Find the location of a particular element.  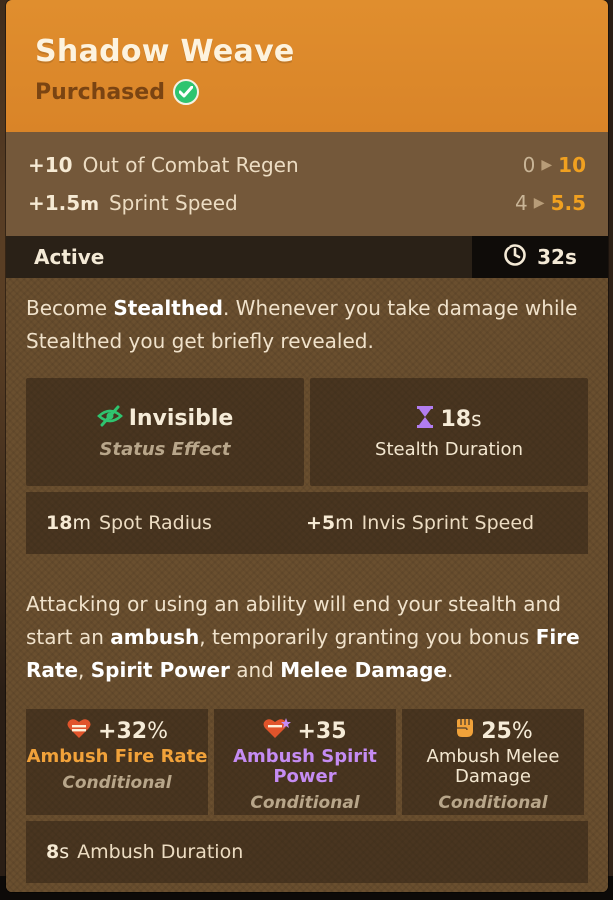

invisible-eye-icon is located at coordinates (109, 419).